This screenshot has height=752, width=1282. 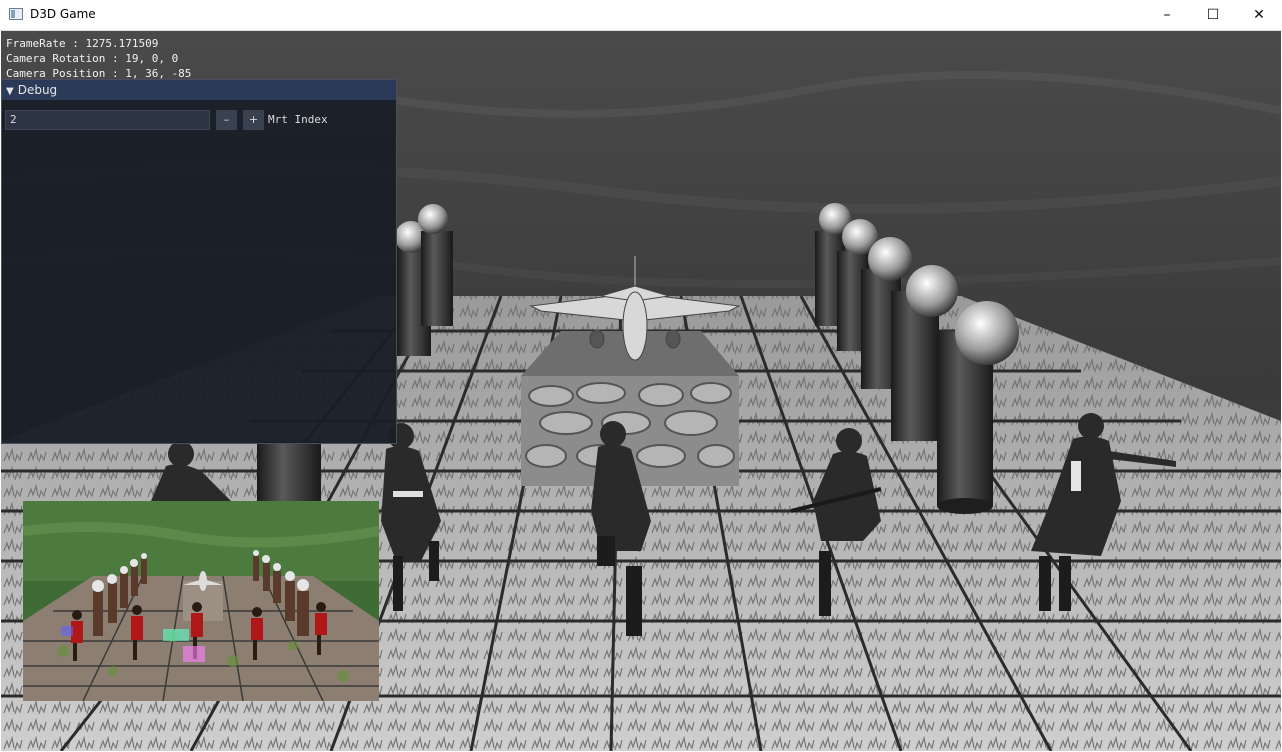 I want to click on close-button: ✕, so click(x=1259, y=15).